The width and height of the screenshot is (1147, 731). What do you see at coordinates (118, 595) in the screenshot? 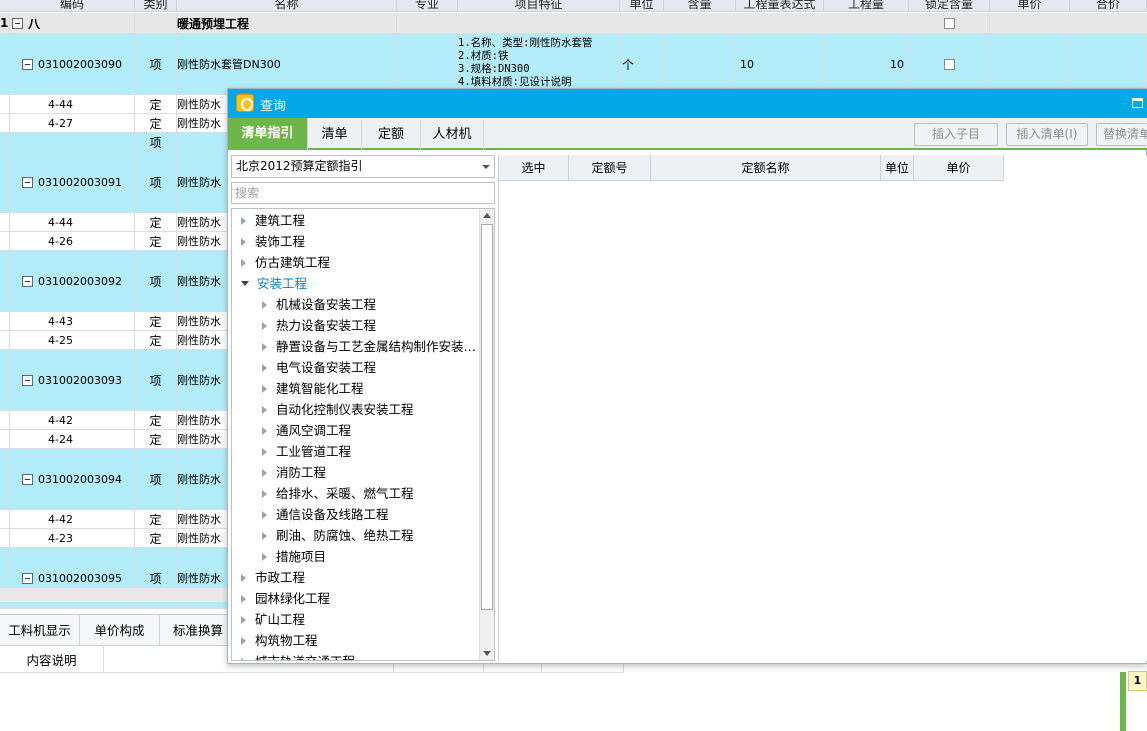
I see `horizontal-scrollbar` at bounding box center [118, 595].